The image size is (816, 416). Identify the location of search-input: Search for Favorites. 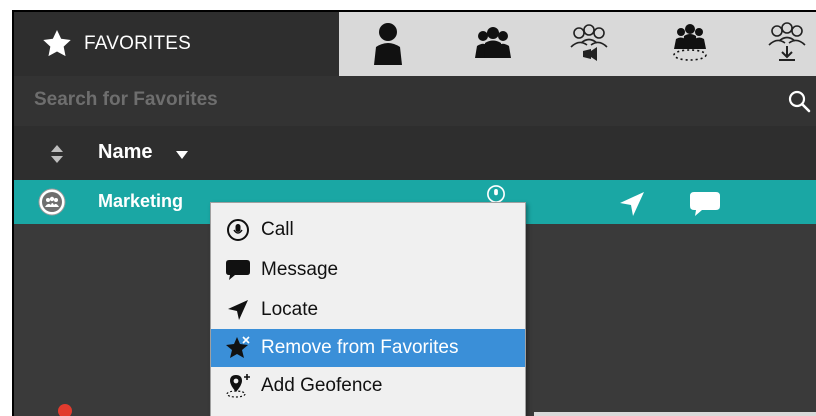
(126, 100).